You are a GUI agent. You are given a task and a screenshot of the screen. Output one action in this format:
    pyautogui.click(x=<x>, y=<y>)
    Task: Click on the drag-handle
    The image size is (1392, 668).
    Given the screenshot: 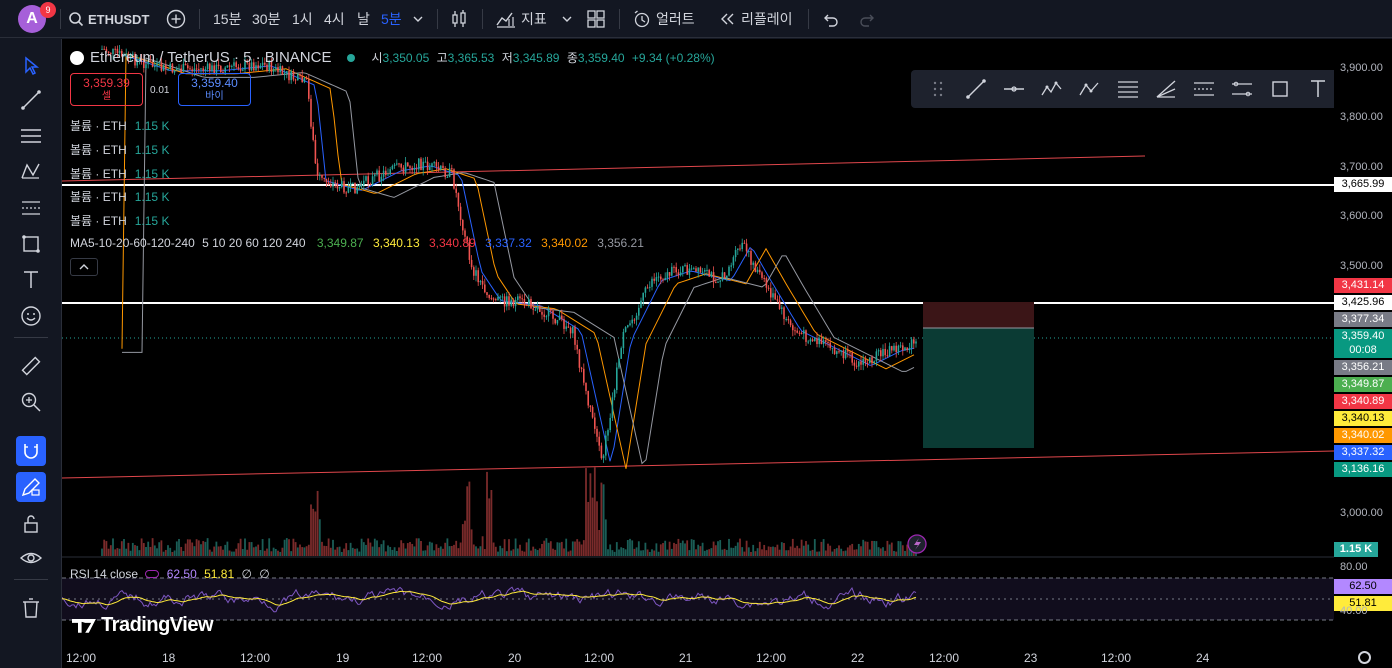 What is the action you would take?
    pyautogui.click(x=938, y=89)
    